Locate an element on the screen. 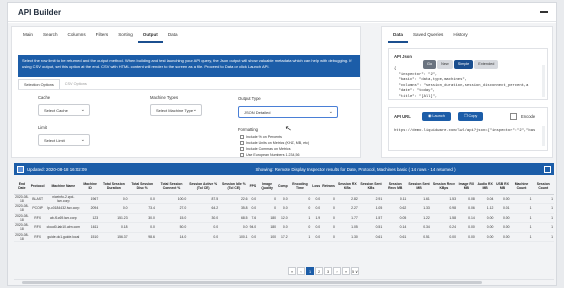 The image size is (564, 288). column-header: Retrans is located at coordinates (328, 186).